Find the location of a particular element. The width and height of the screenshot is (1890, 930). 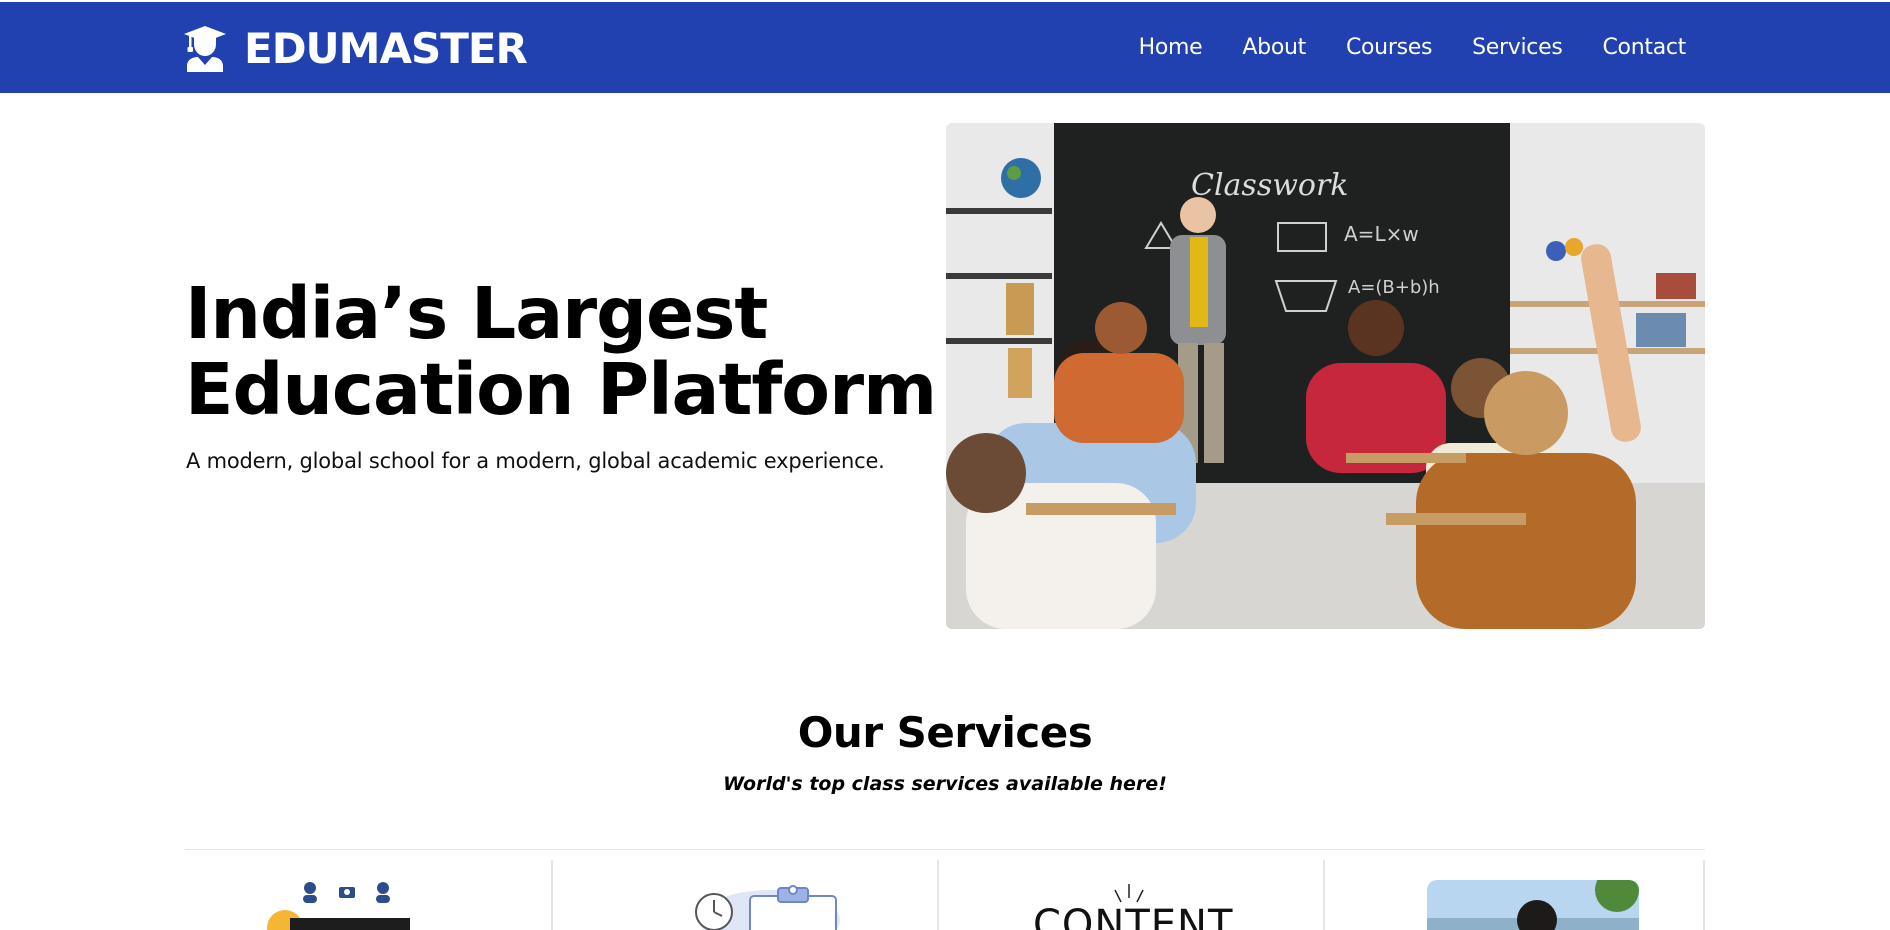

content-lettering-illustration: CONTENT is located at coordinates (1133, 907).